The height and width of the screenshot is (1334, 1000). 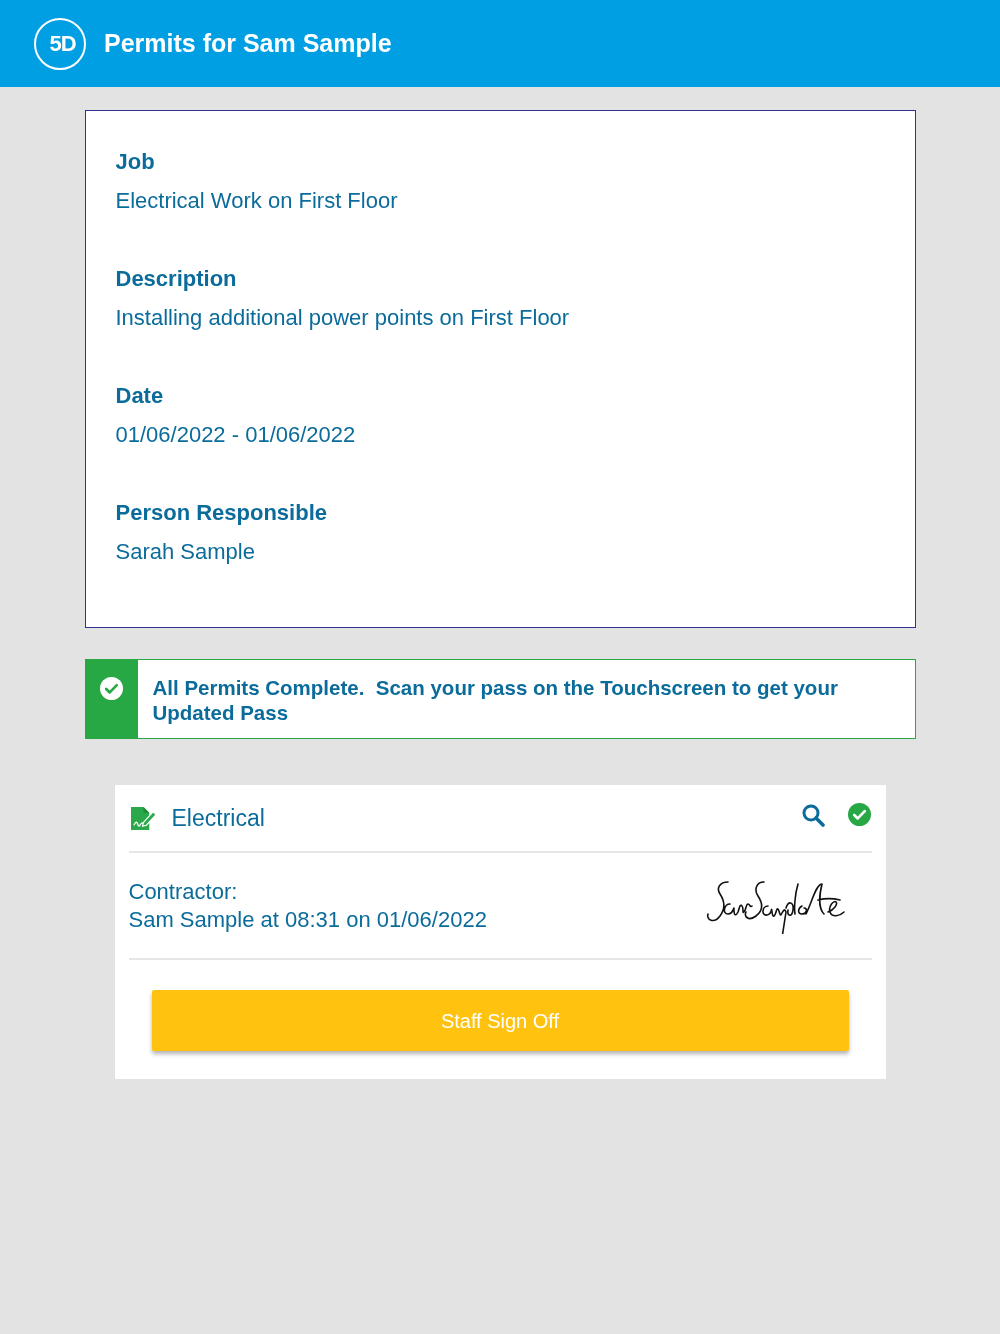 I want to click on search-button, so click(x=813, y=814).